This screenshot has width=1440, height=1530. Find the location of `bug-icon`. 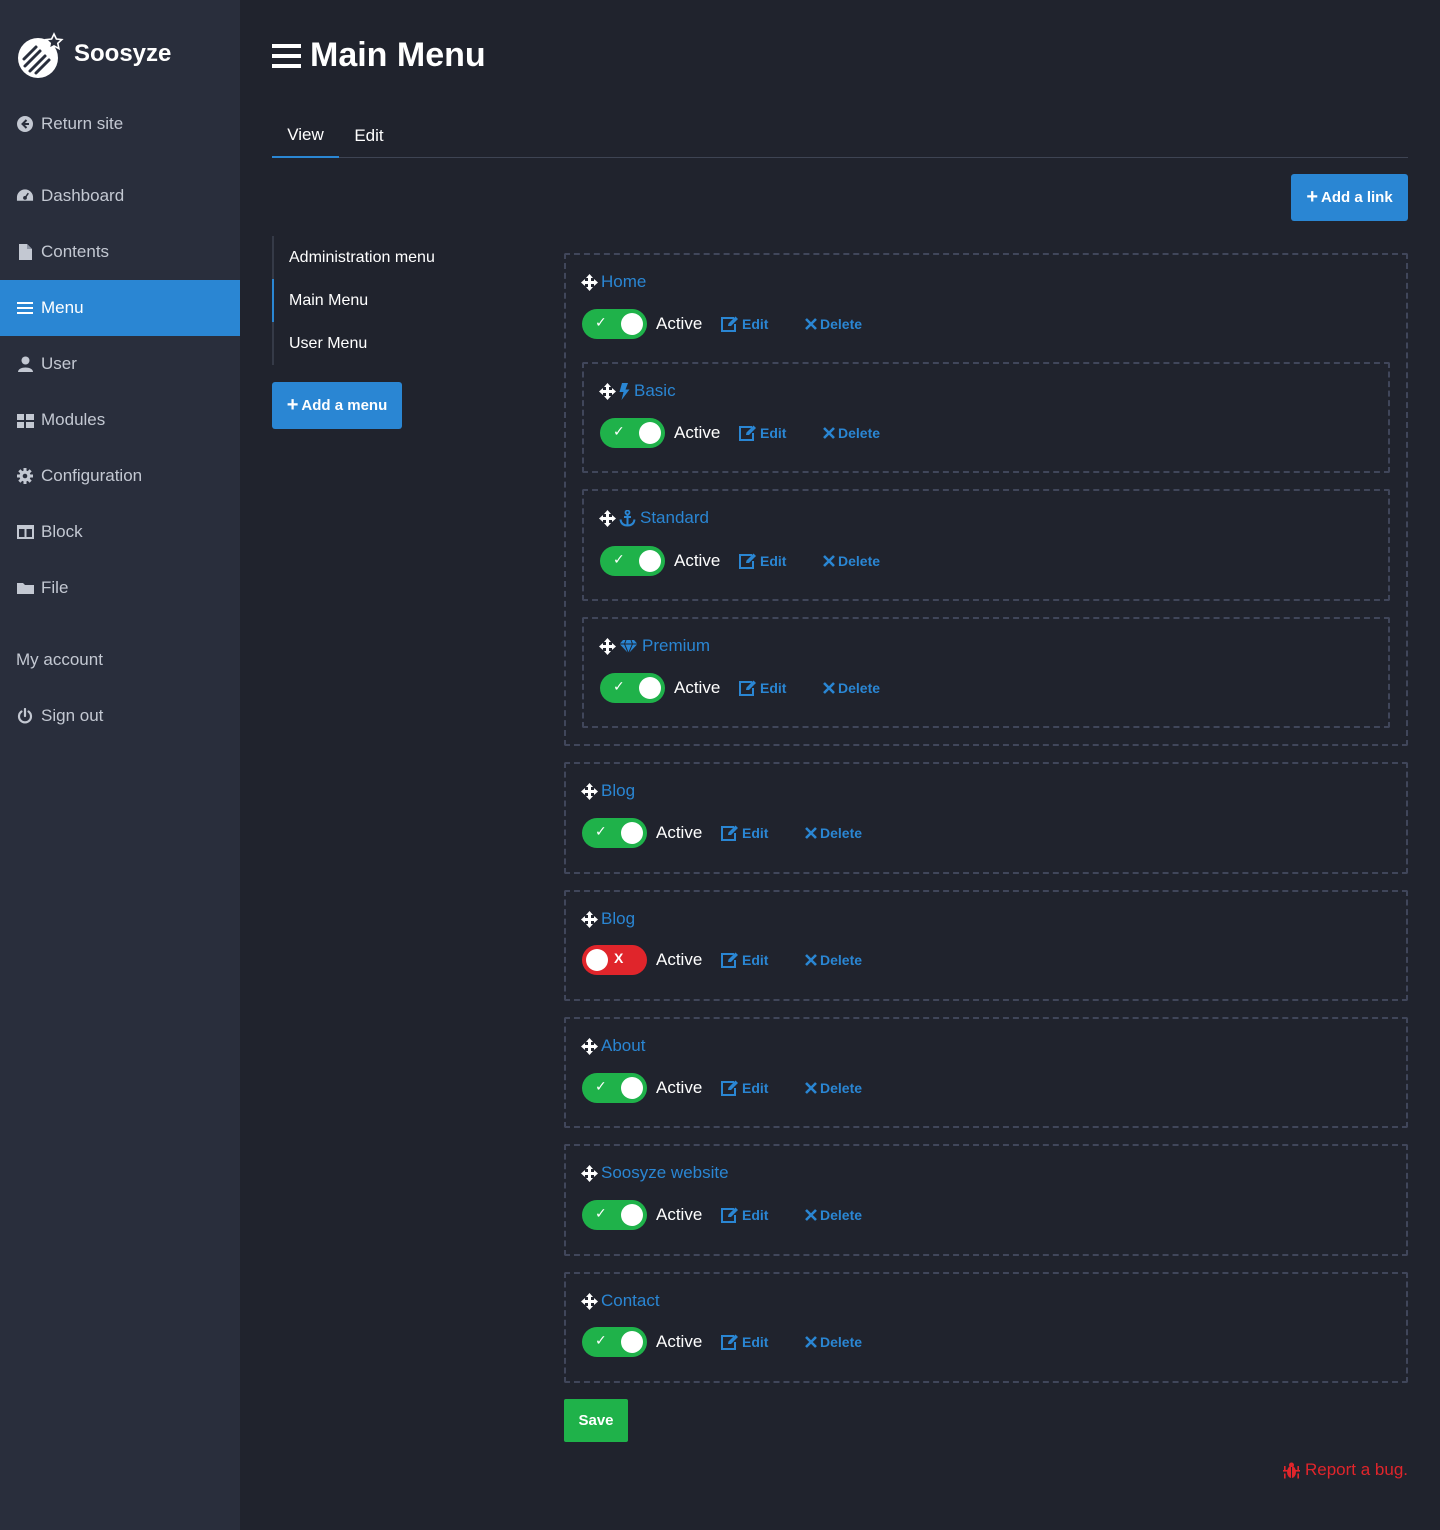

bug-icon is located at coordinates (1291, 1470).